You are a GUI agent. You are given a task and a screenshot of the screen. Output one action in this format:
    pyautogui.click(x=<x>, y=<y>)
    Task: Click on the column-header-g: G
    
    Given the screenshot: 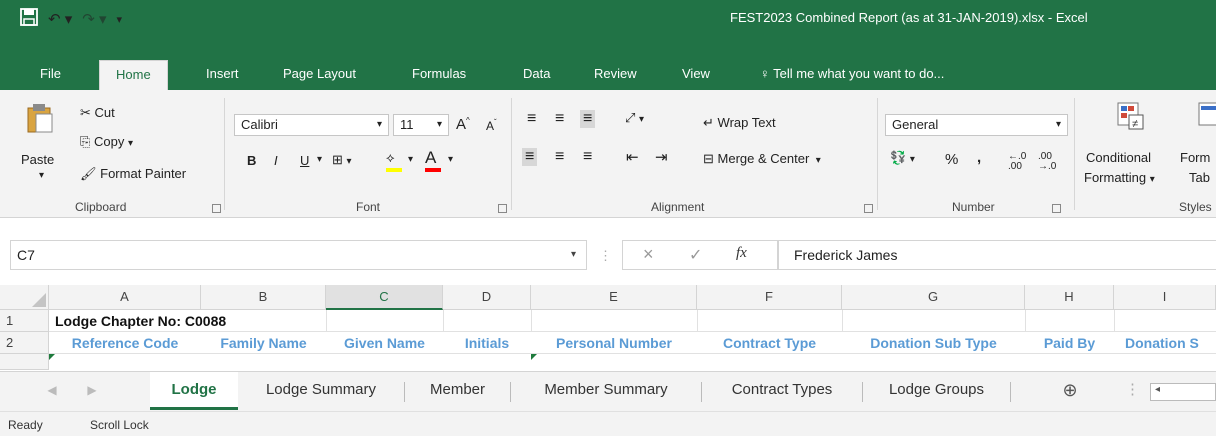 What is the action you would take?
    pyautogui.click(x=933, y=297)
    